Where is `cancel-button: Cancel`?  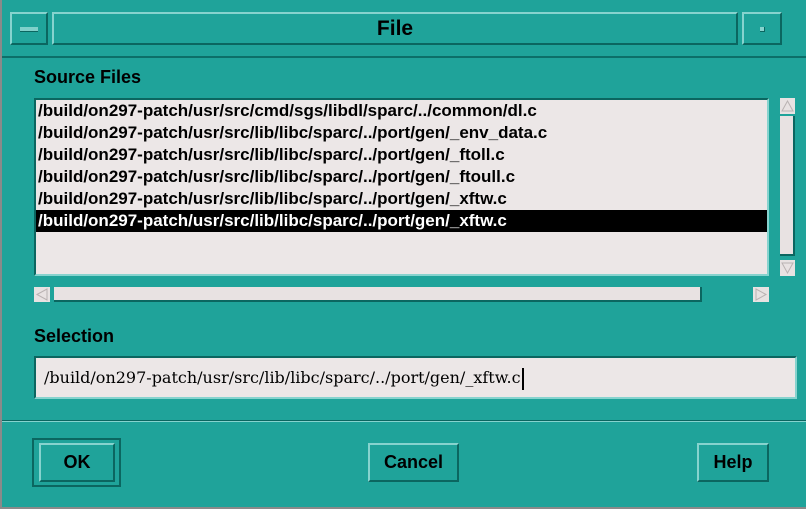 cancel-button: Cancel is located at coordinates (413, 462).